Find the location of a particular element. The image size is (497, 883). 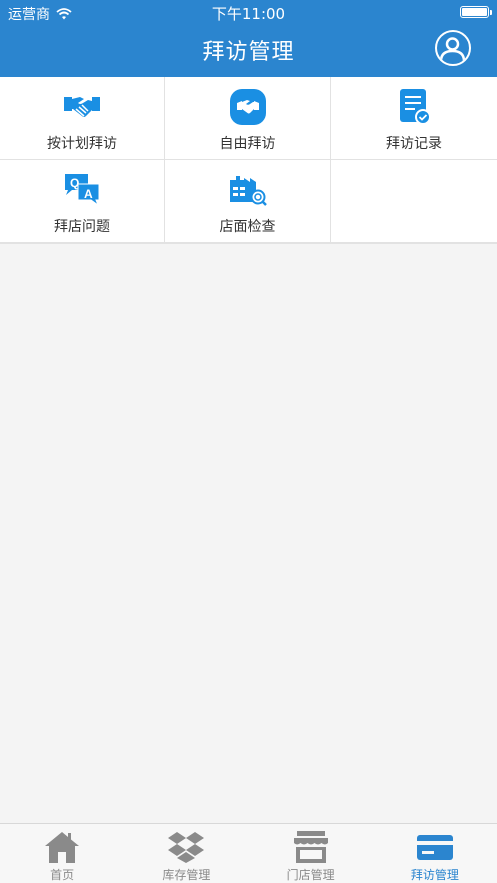

home-icon is located at coordinates (62, 847).